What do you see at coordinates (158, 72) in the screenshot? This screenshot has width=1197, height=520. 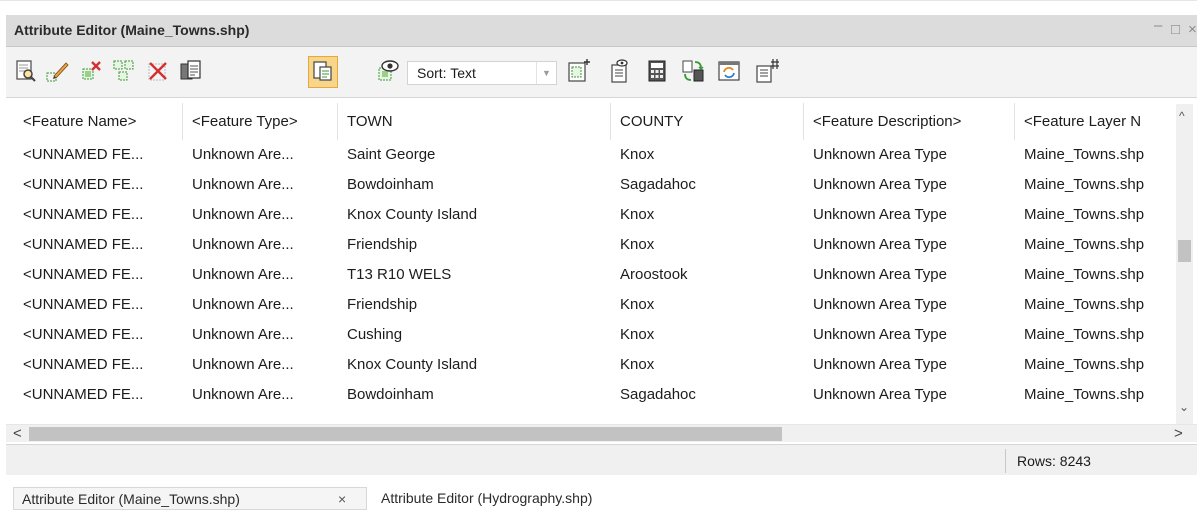 I see `delete-button` at bounding box center [158, 72].